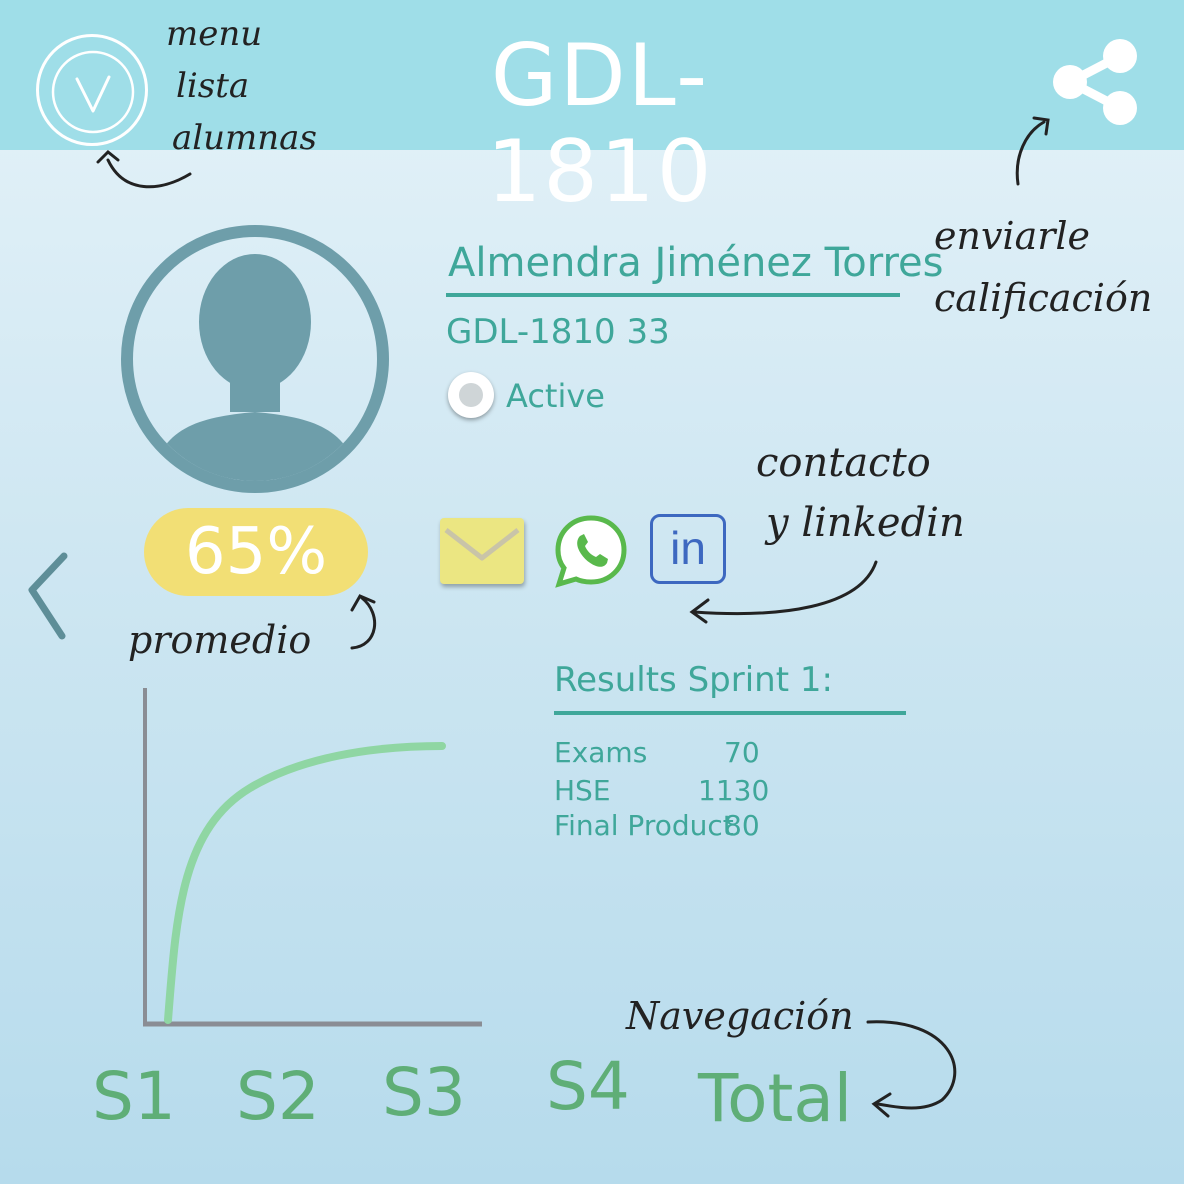 Image resolution: width=1184 pixels, height=1184 pixels. What do you see at coordinates (644, 825) in the screenshot?
I see `results-label: Final Product` at bounding box center [644, 825].